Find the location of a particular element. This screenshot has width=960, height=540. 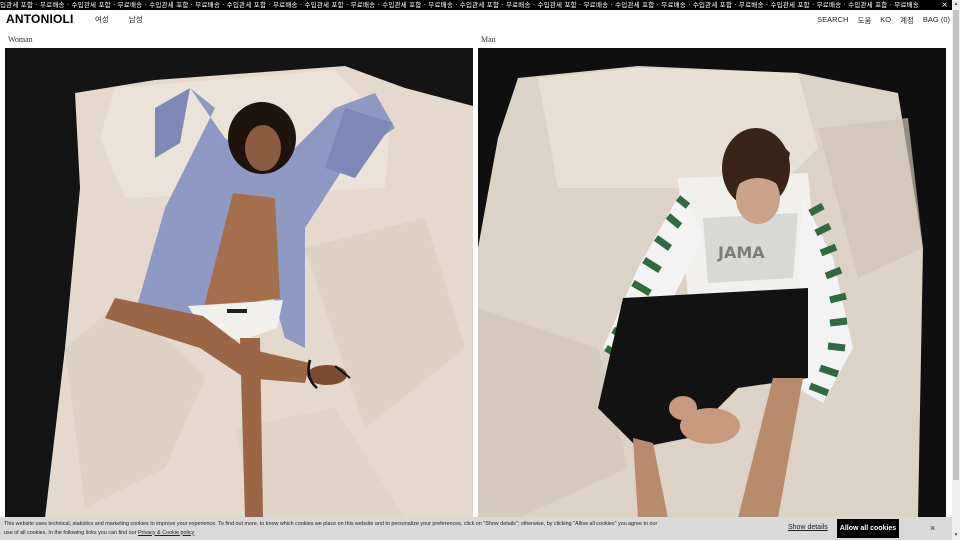

bag-link: BAG (0) is located at coordinates (936, 20).